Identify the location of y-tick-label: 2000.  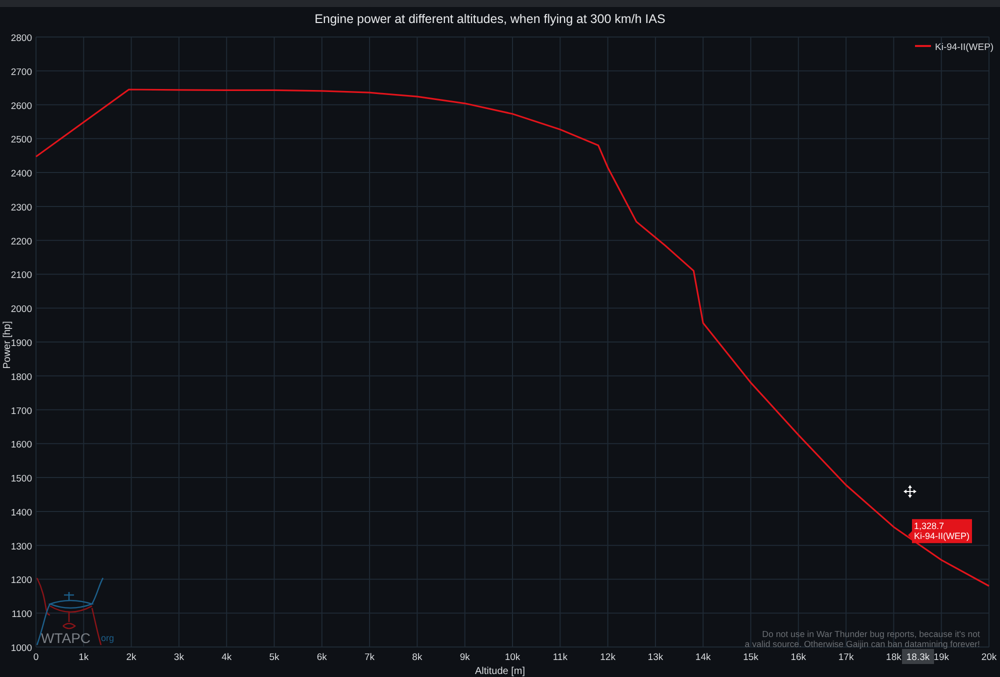
(21, 310).